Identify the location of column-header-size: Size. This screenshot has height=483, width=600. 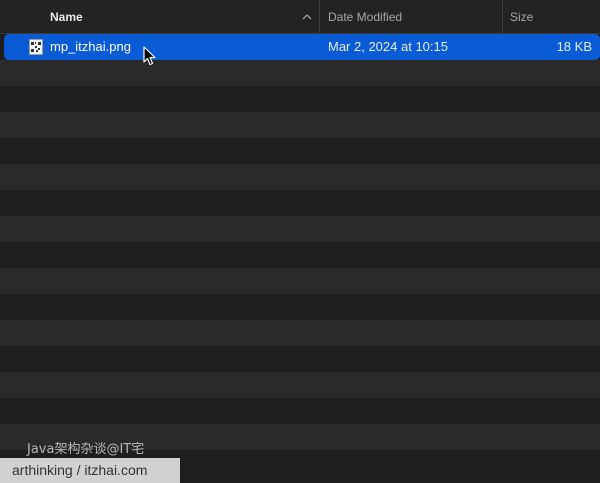
(551, 17).